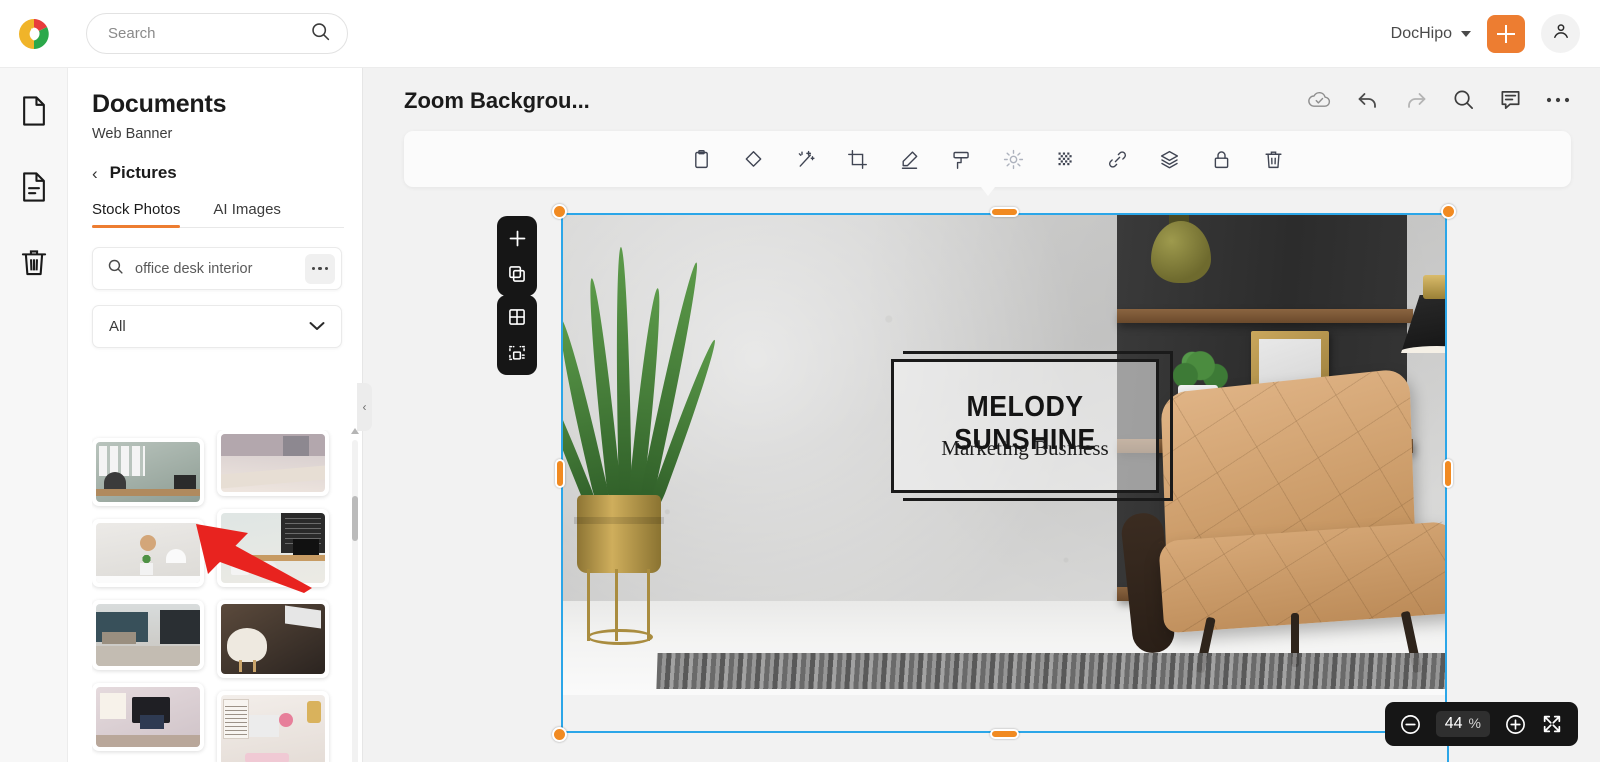 The width and height of the screenshot is (1600, 762). I want to click on comment-icon, so click(1510, 99).